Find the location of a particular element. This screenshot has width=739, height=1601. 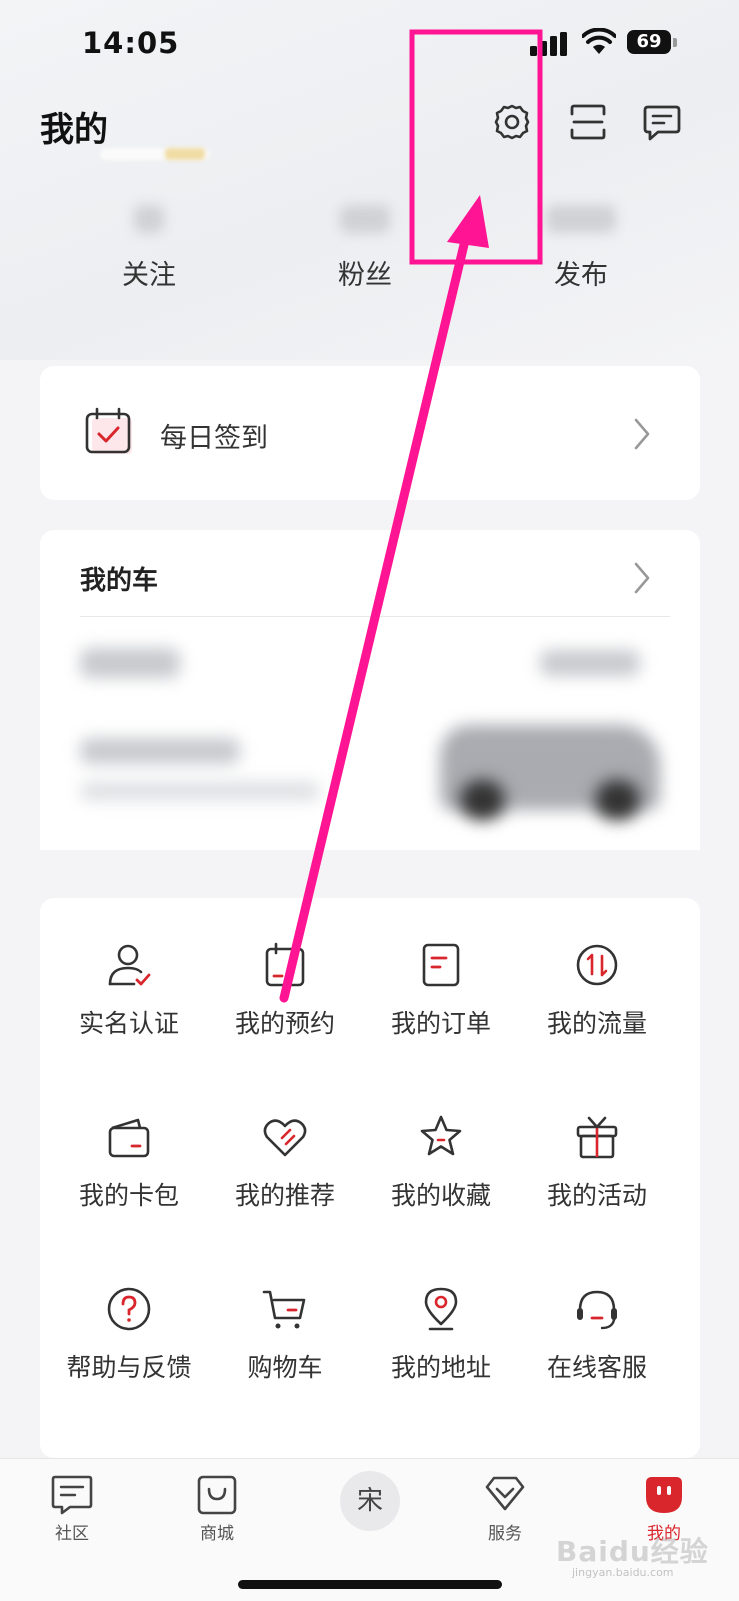

stat-posts: 发布 is located at coordinates (581, 248).